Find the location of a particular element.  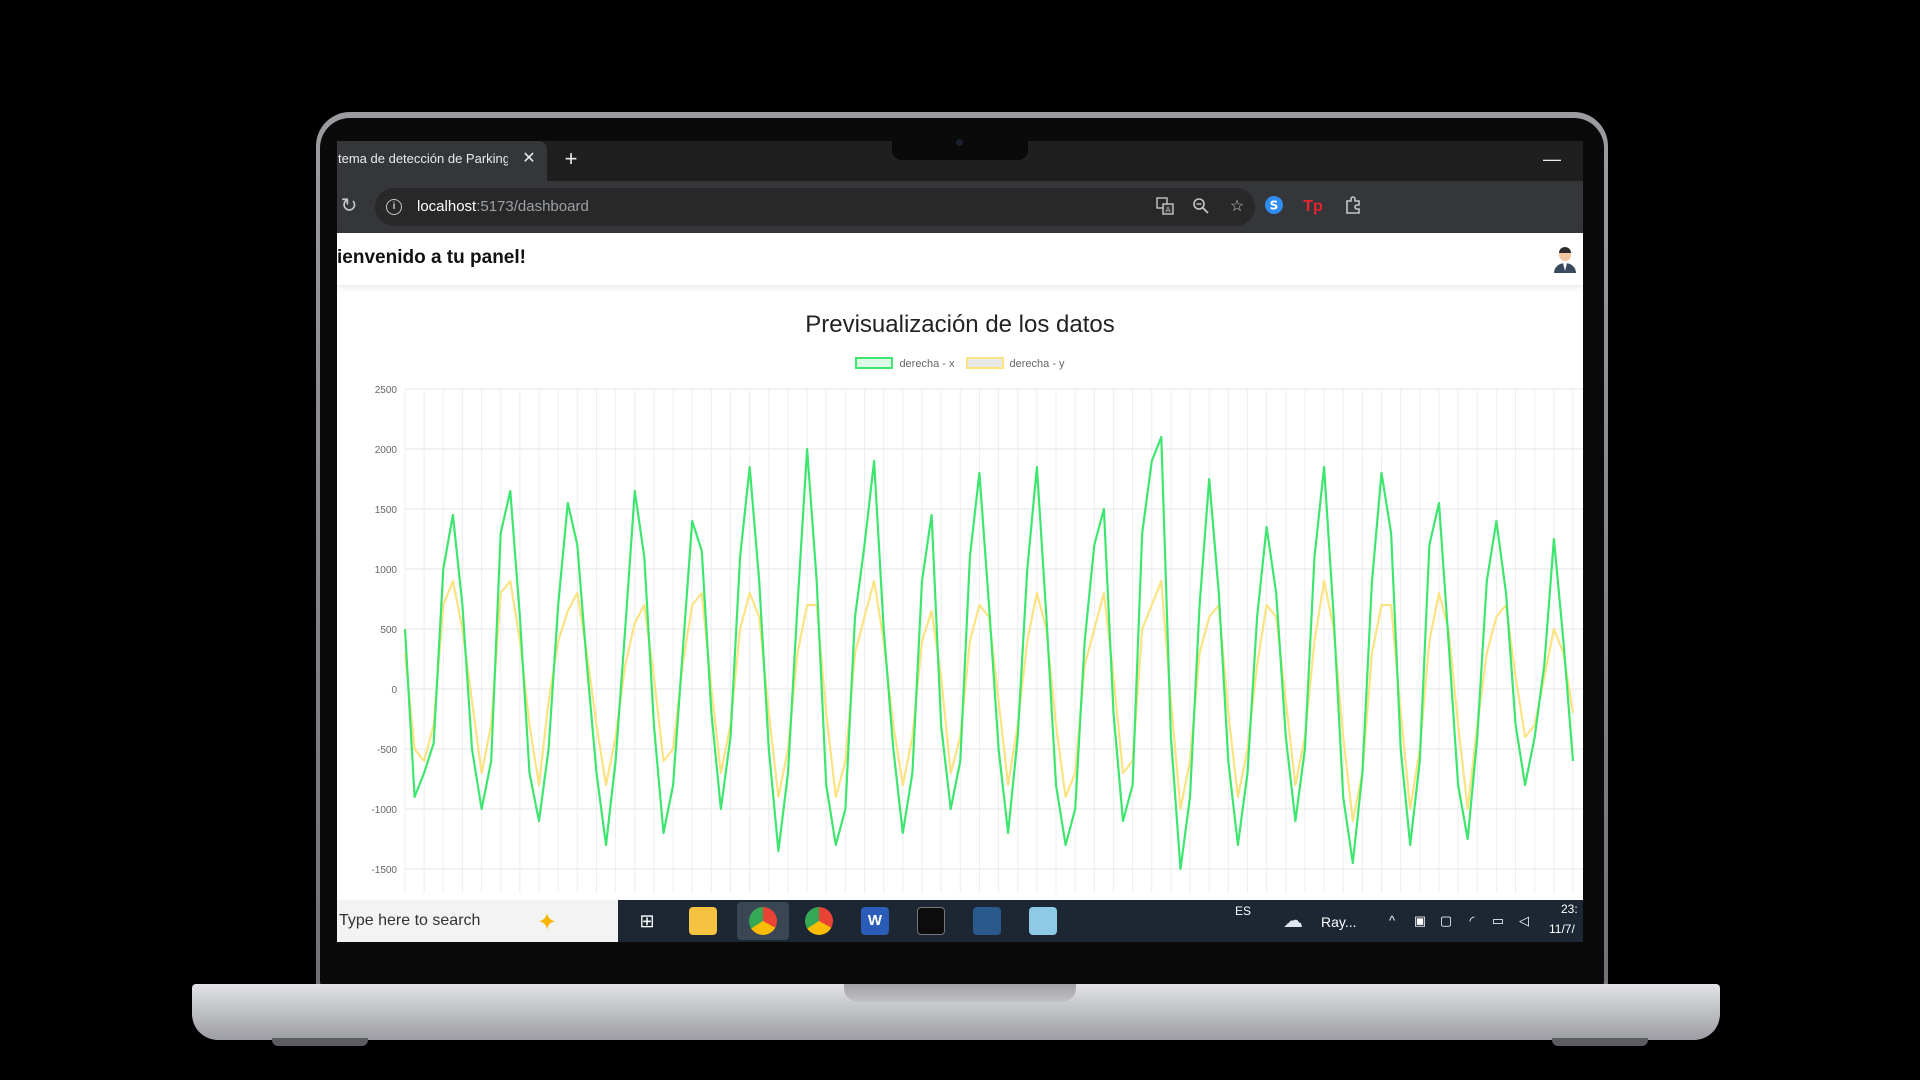

battery-icon: ▭ is located at coordinates (1498, 921).